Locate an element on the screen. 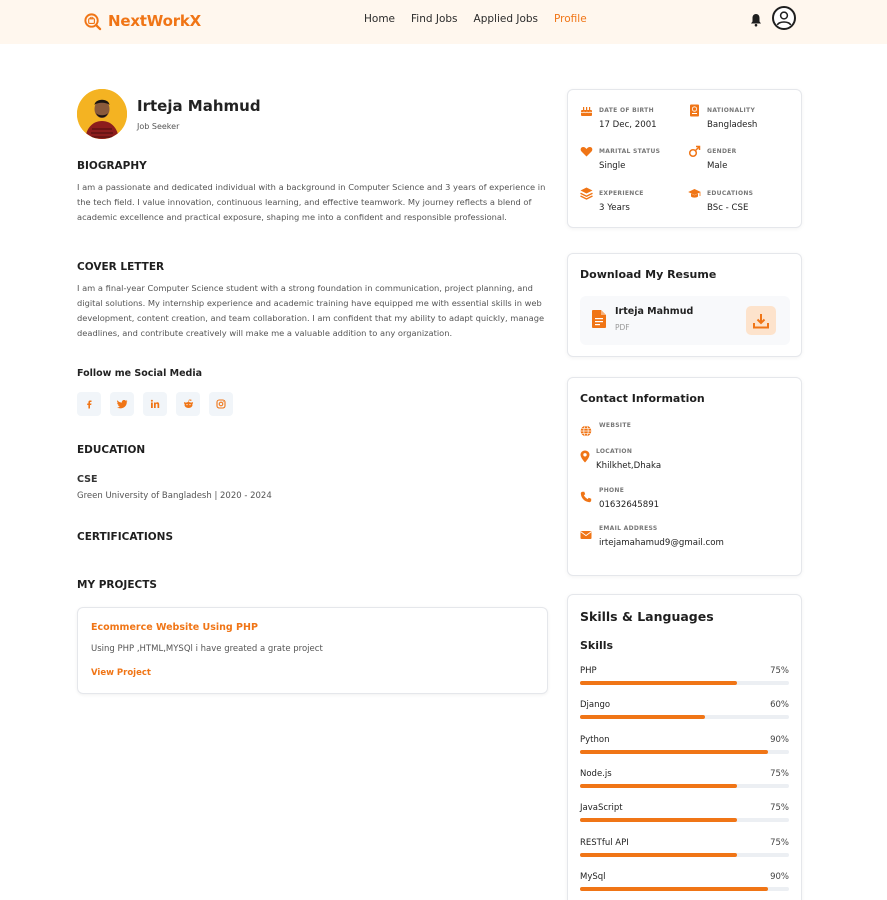 This screenshot has width=887, height=900. education-value: BSc - CSE is located at coordinates (728, 208).